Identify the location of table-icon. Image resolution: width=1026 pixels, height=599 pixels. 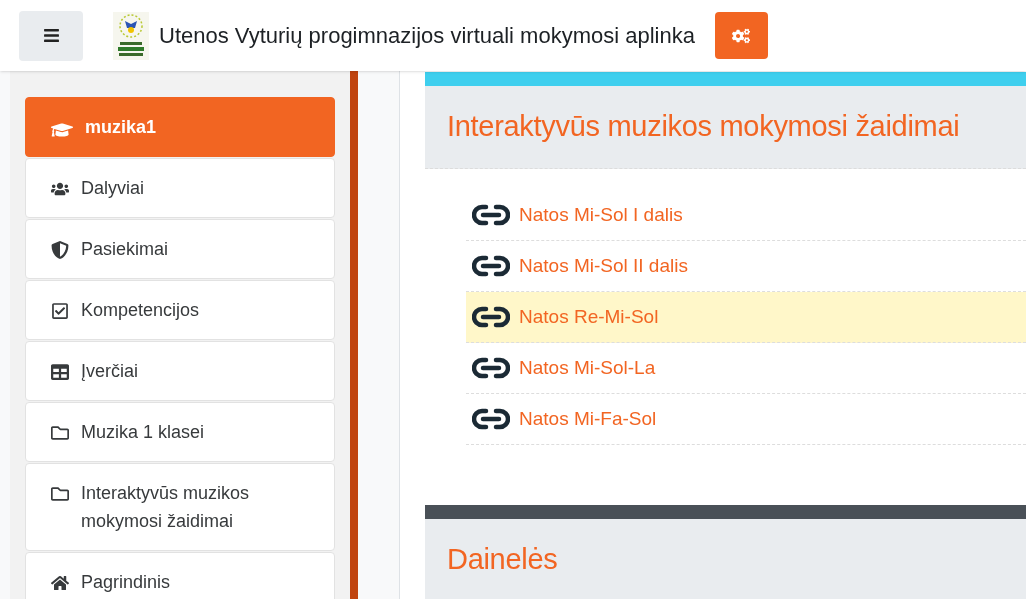
(60, 372).